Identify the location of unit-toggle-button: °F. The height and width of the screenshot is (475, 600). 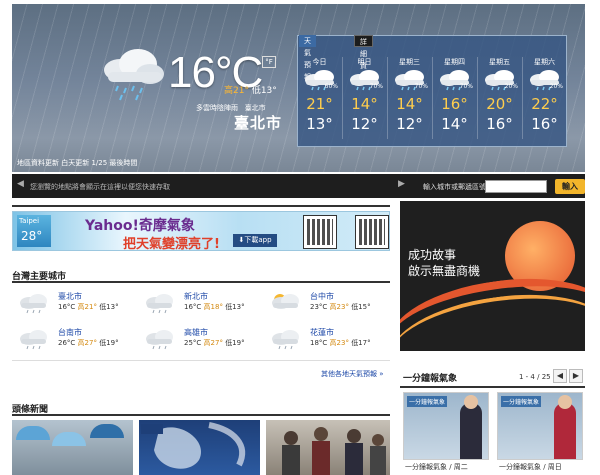
(269, 62).